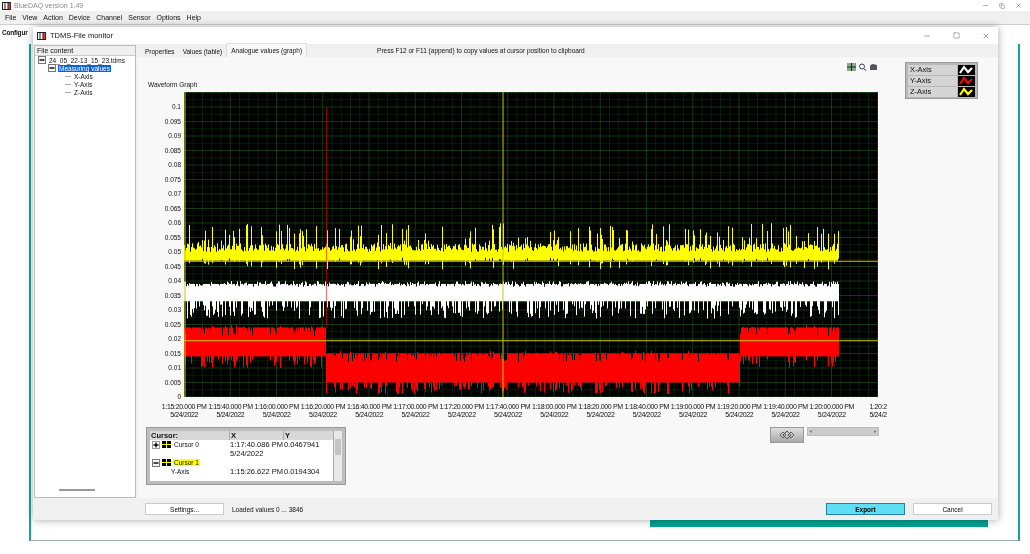 This screenshot has height=554, width=1030. I want to click on crosshair-icon, so click(851, 67).